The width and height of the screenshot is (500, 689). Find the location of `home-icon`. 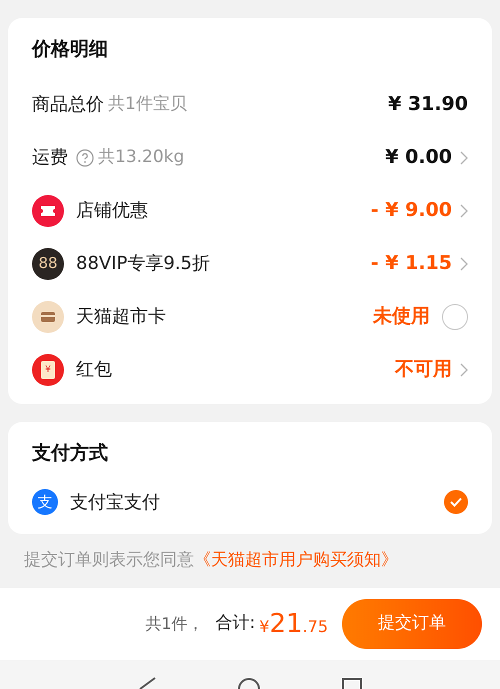

home-icon is located at coordinates (249, 682).